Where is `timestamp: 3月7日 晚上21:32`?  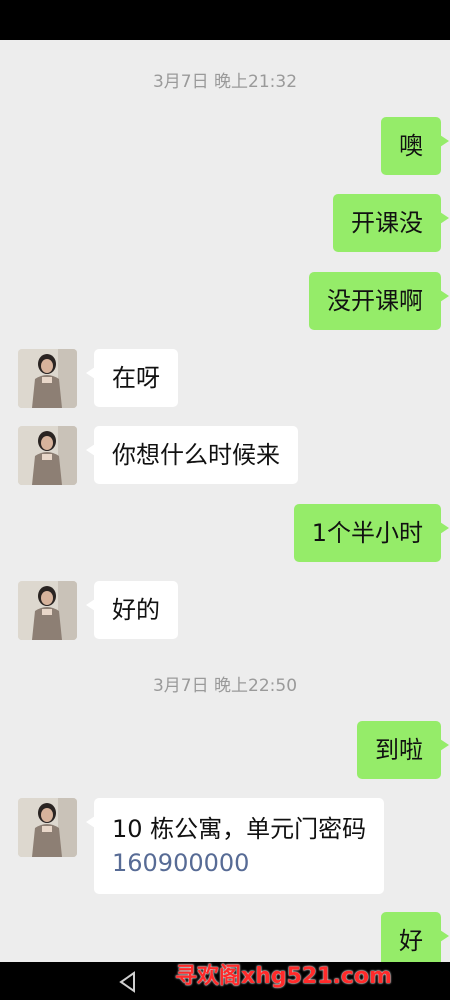
timestamp: 3月7日 晚上21:32 is located at coordinates (225, 82).